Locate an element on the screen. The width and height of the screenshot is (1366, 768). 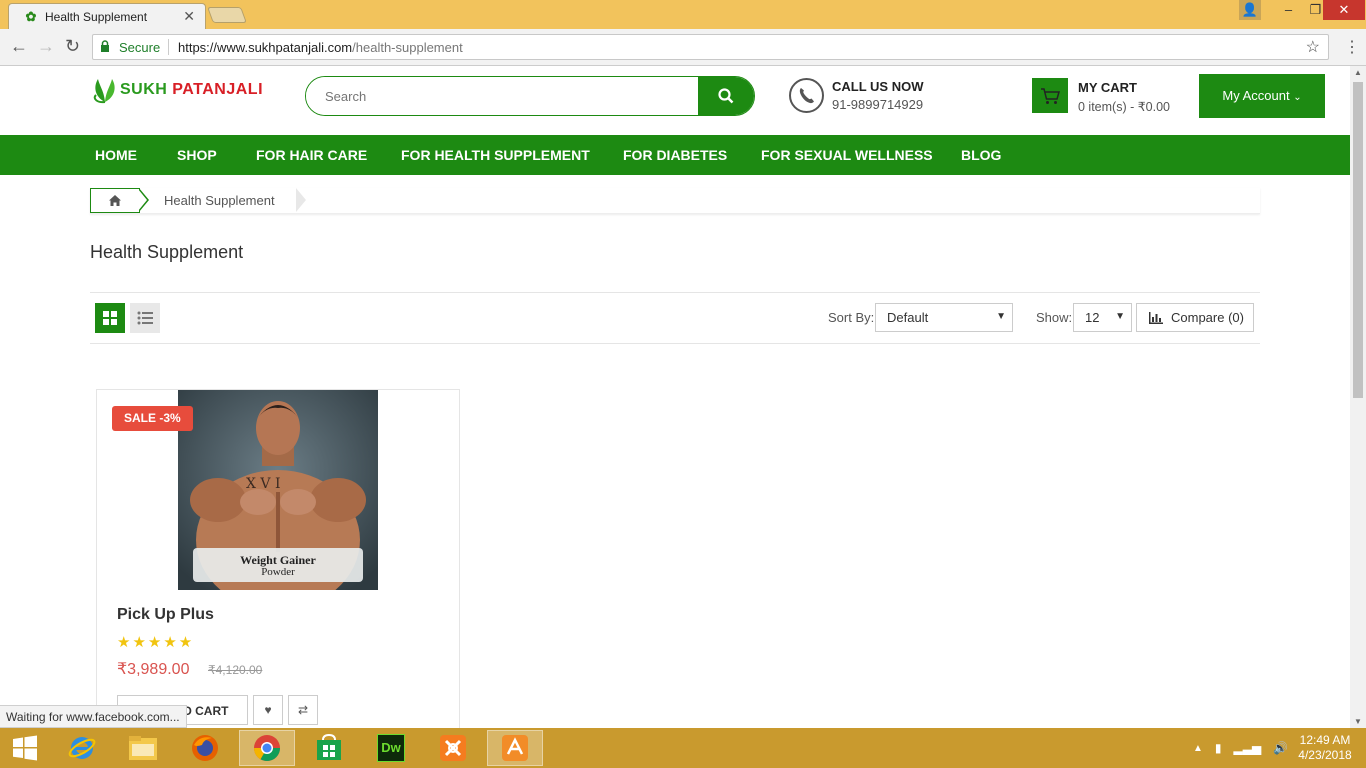
page-title: Health Supplement is located at coordinates (167, 252).